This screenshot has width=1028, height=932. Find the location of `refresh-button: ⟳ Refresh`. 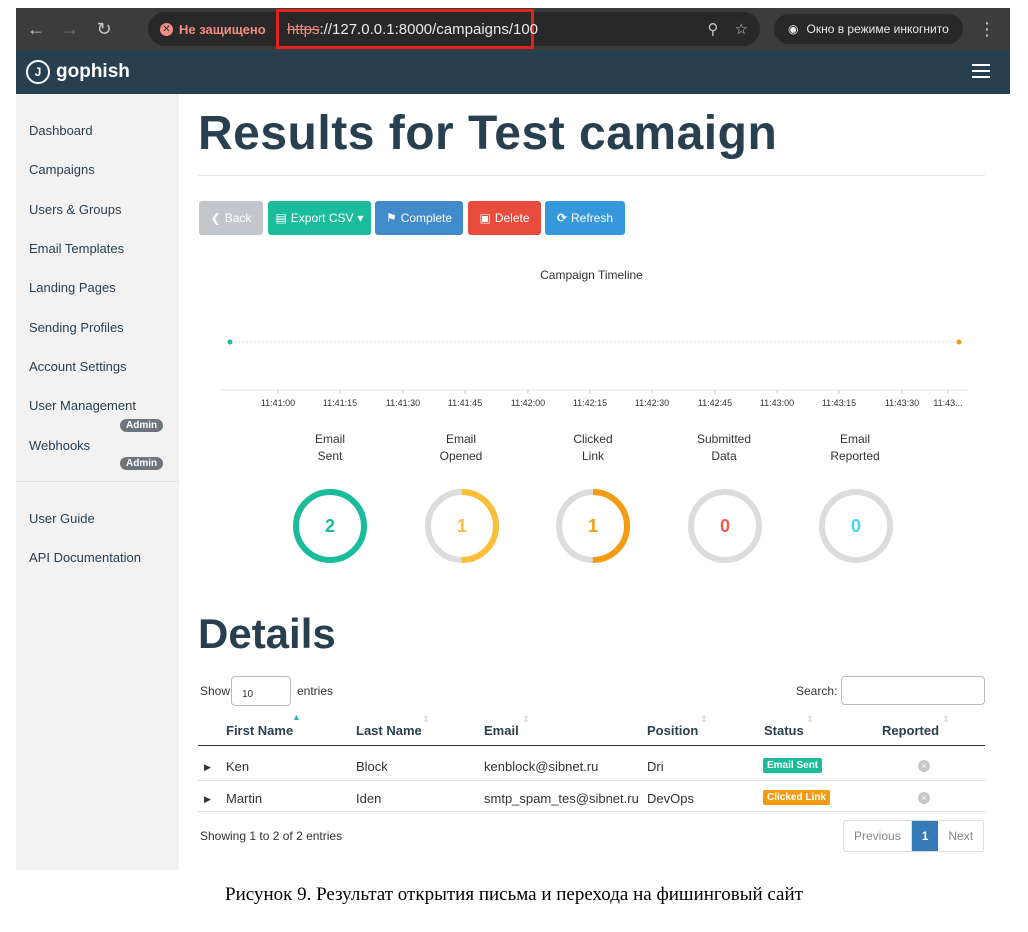

refresh-button: ⟳ Refresh is located at coordinates (585, 218).